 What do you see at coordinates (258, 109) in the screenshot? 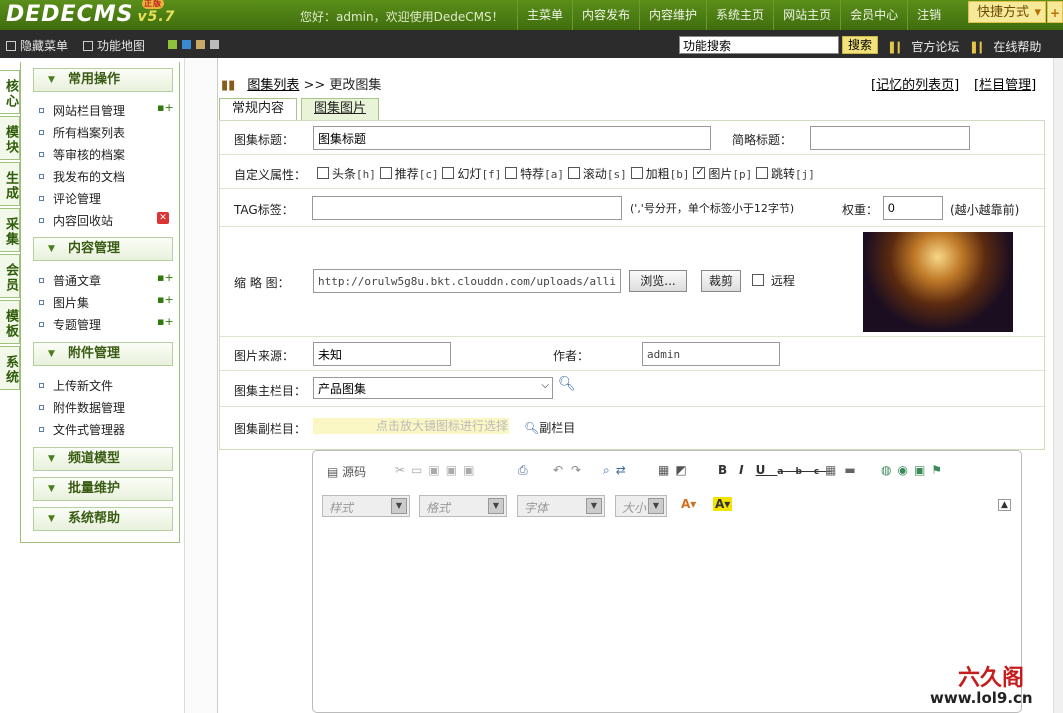
I see `tab-general: 常规内容` at bounding box center [258, 109].